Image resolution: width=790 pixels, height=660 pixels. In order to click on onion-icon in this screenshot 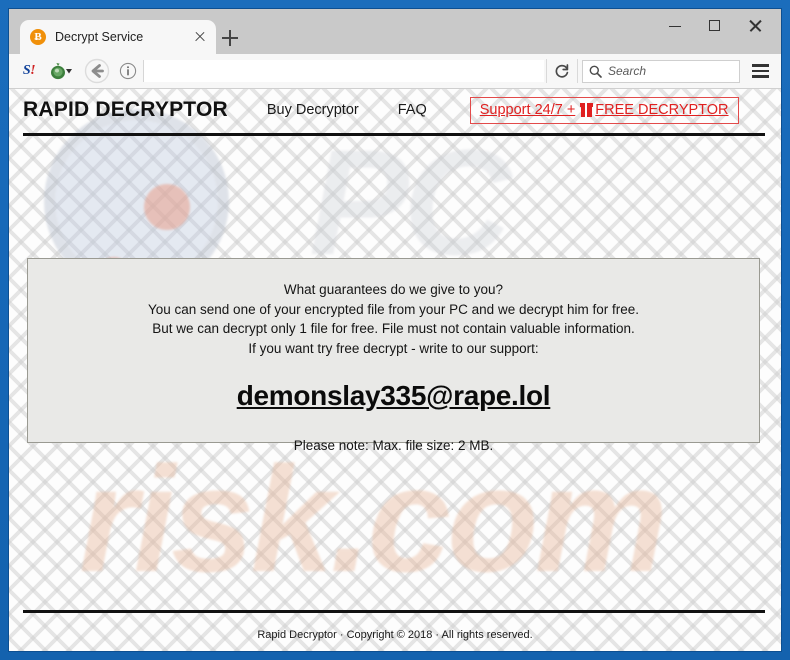, I will do `click(61, 71)`.